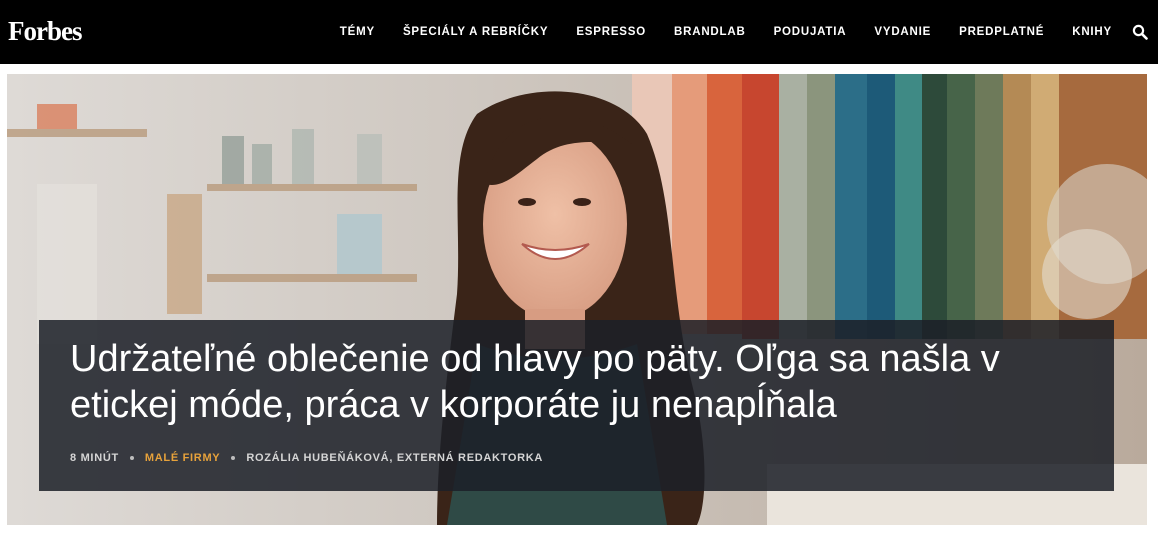 This screenshot has height=533, width=1158. Describe the element at coordinates (357, 32) in the screenshot. I see `nav-item-temy: TÉMY` at that location.